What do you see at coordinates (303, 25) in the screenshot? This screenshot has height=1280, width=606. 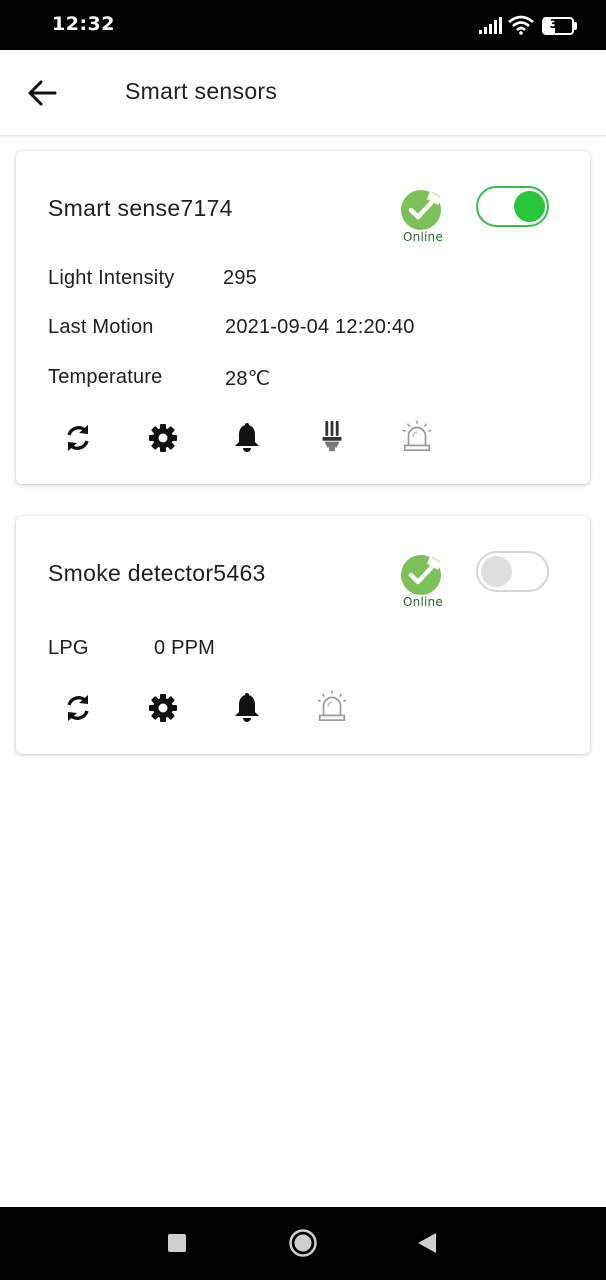 I see `status-bar: 12:32 38` at bounding box center [303, 25].